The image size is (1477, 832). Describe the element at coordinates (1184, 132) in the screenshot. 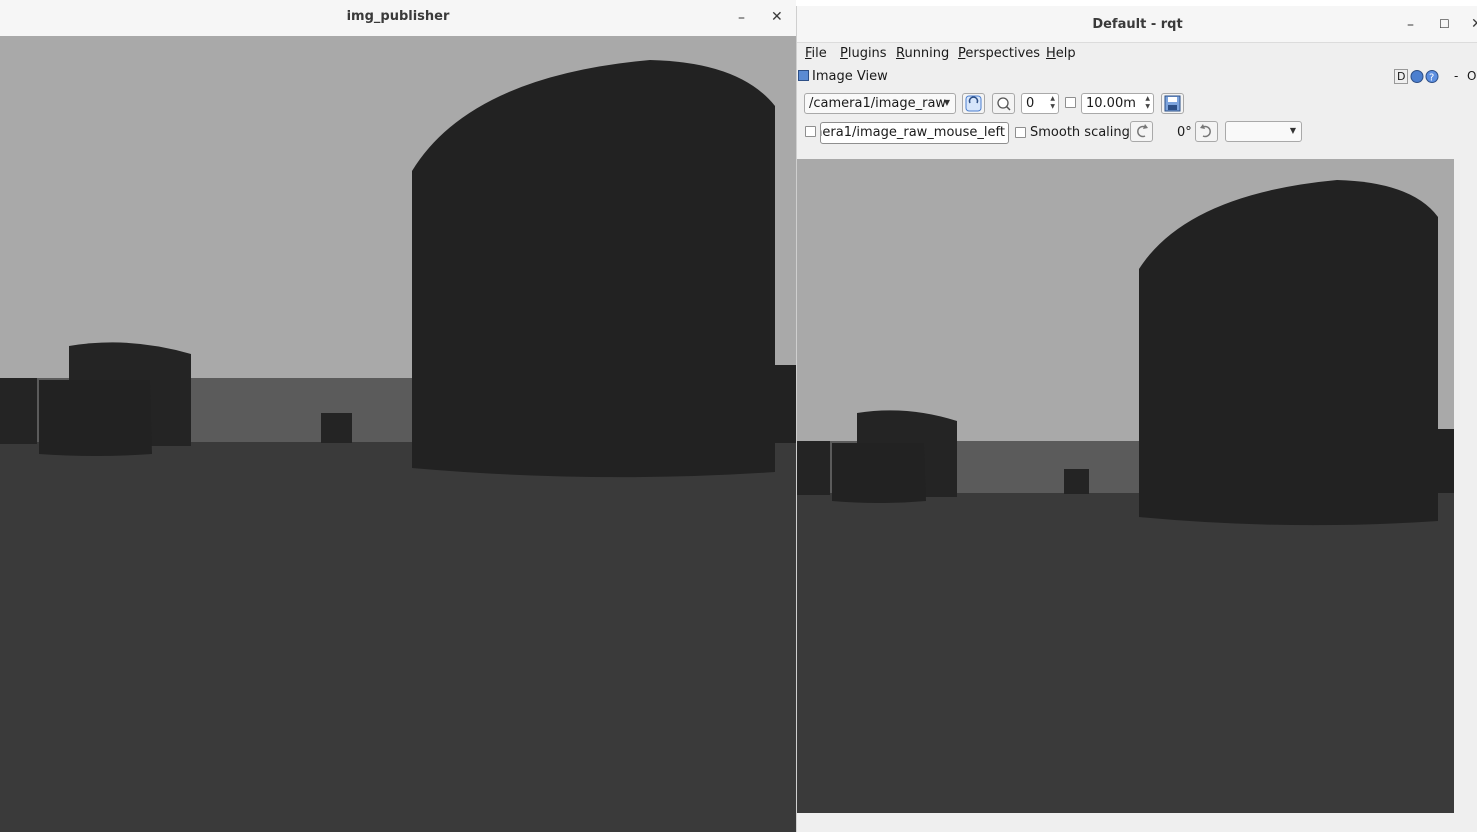

I see `rotation-label: 0°` at that location.